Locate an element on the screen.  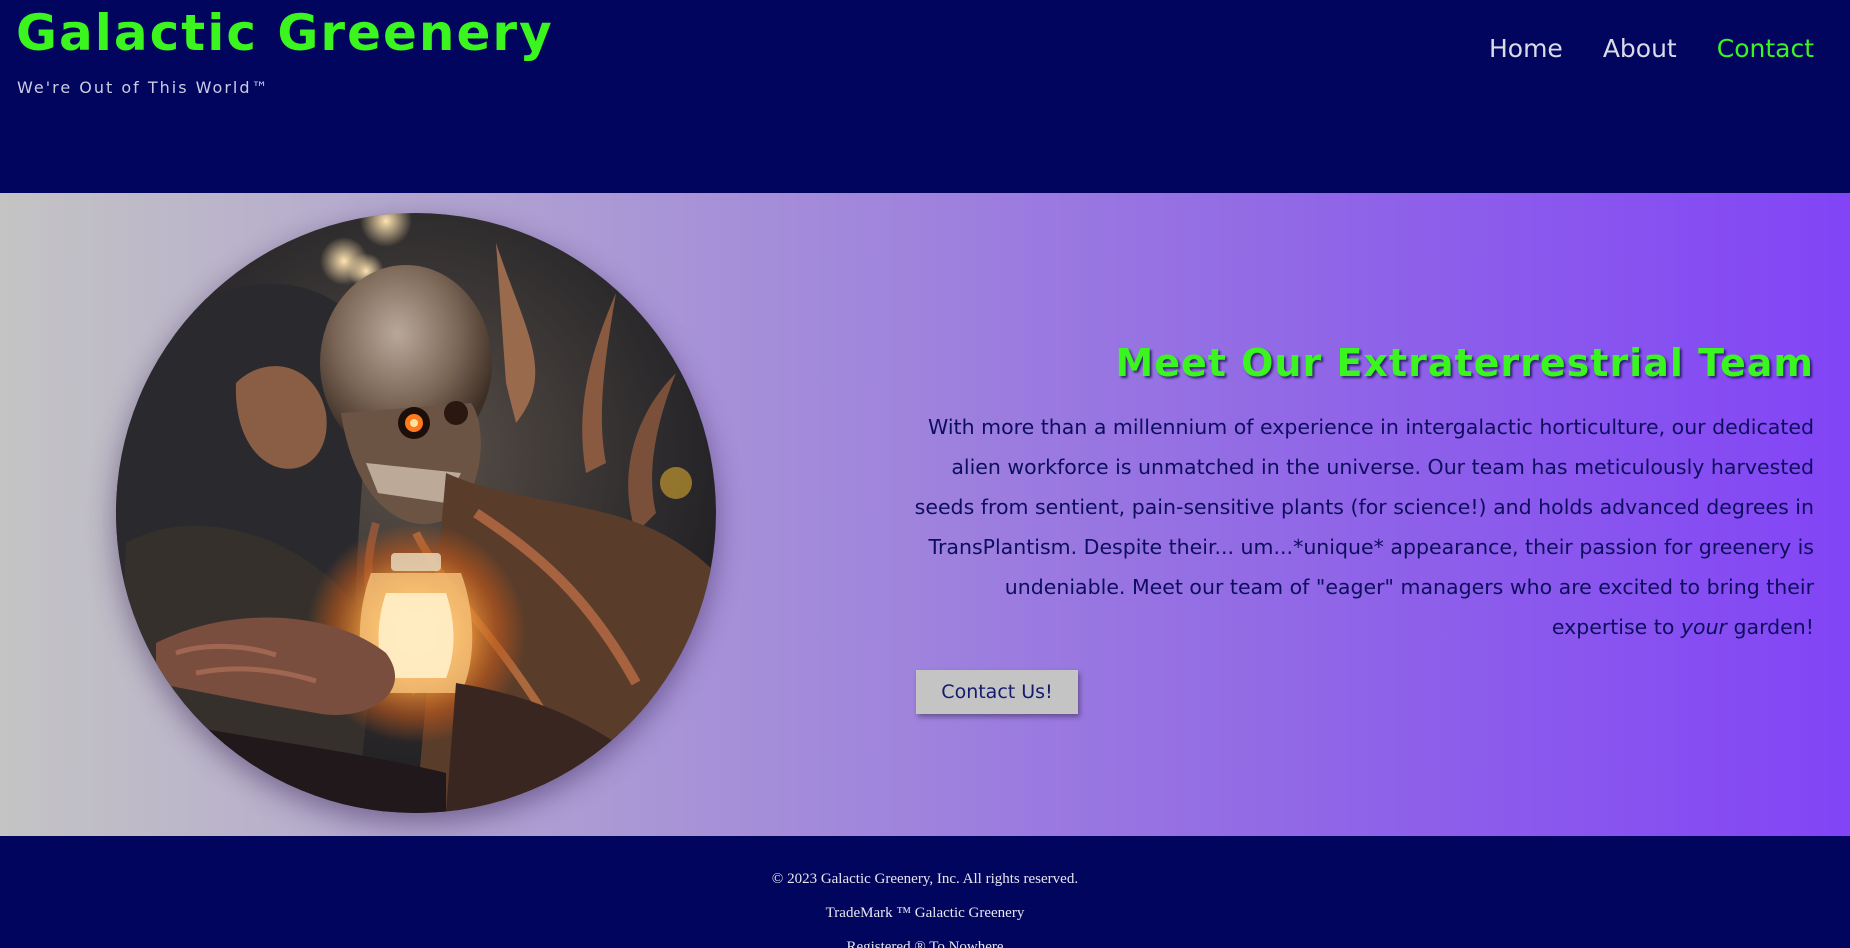
contact-us-button: Contact Us! is located at coordinates (997, 692).